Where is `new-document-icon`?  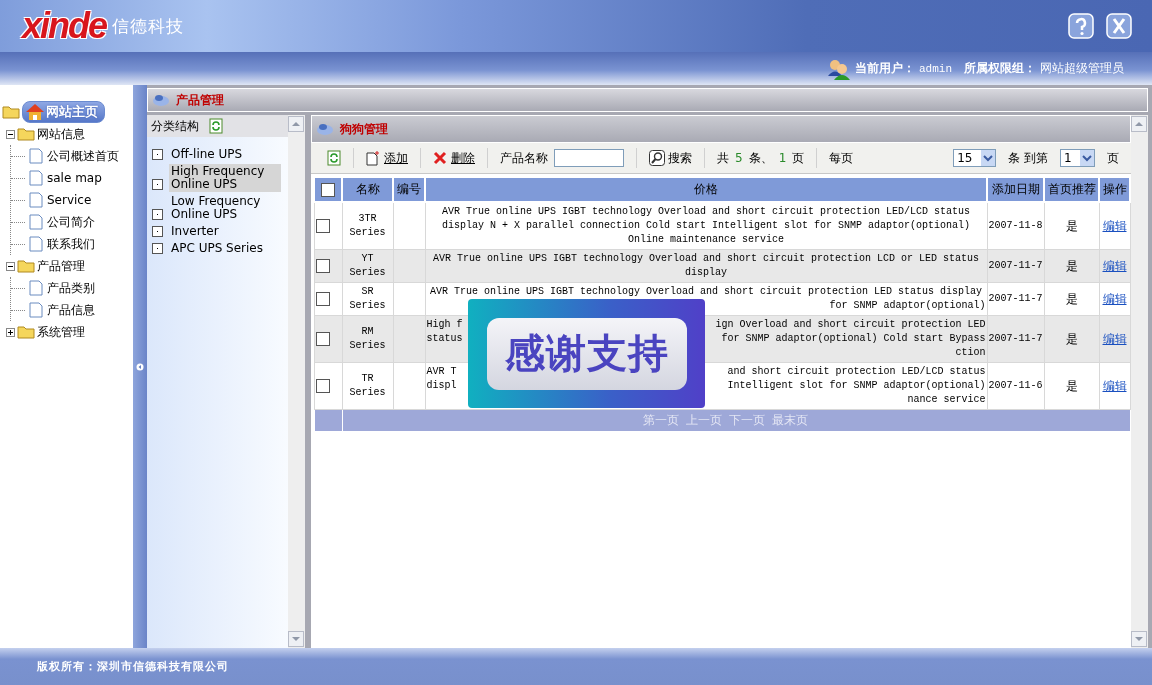 new-document-icon is located at coordinates (373, 158).